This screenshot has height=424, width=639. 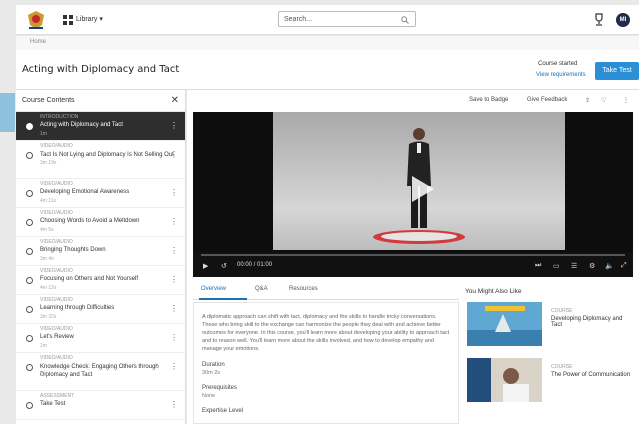 I want to click on more-options-icon: ⋮, so click(x=626, y=100).